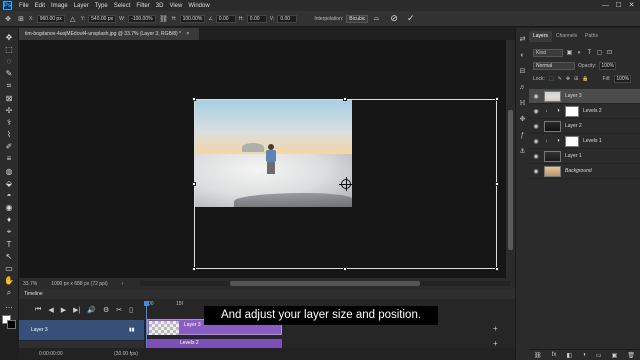  What do you see at coordinates (142, 6) in the screenshot?
I see `menu-filter: Filter` at bounding box center [142, 6].